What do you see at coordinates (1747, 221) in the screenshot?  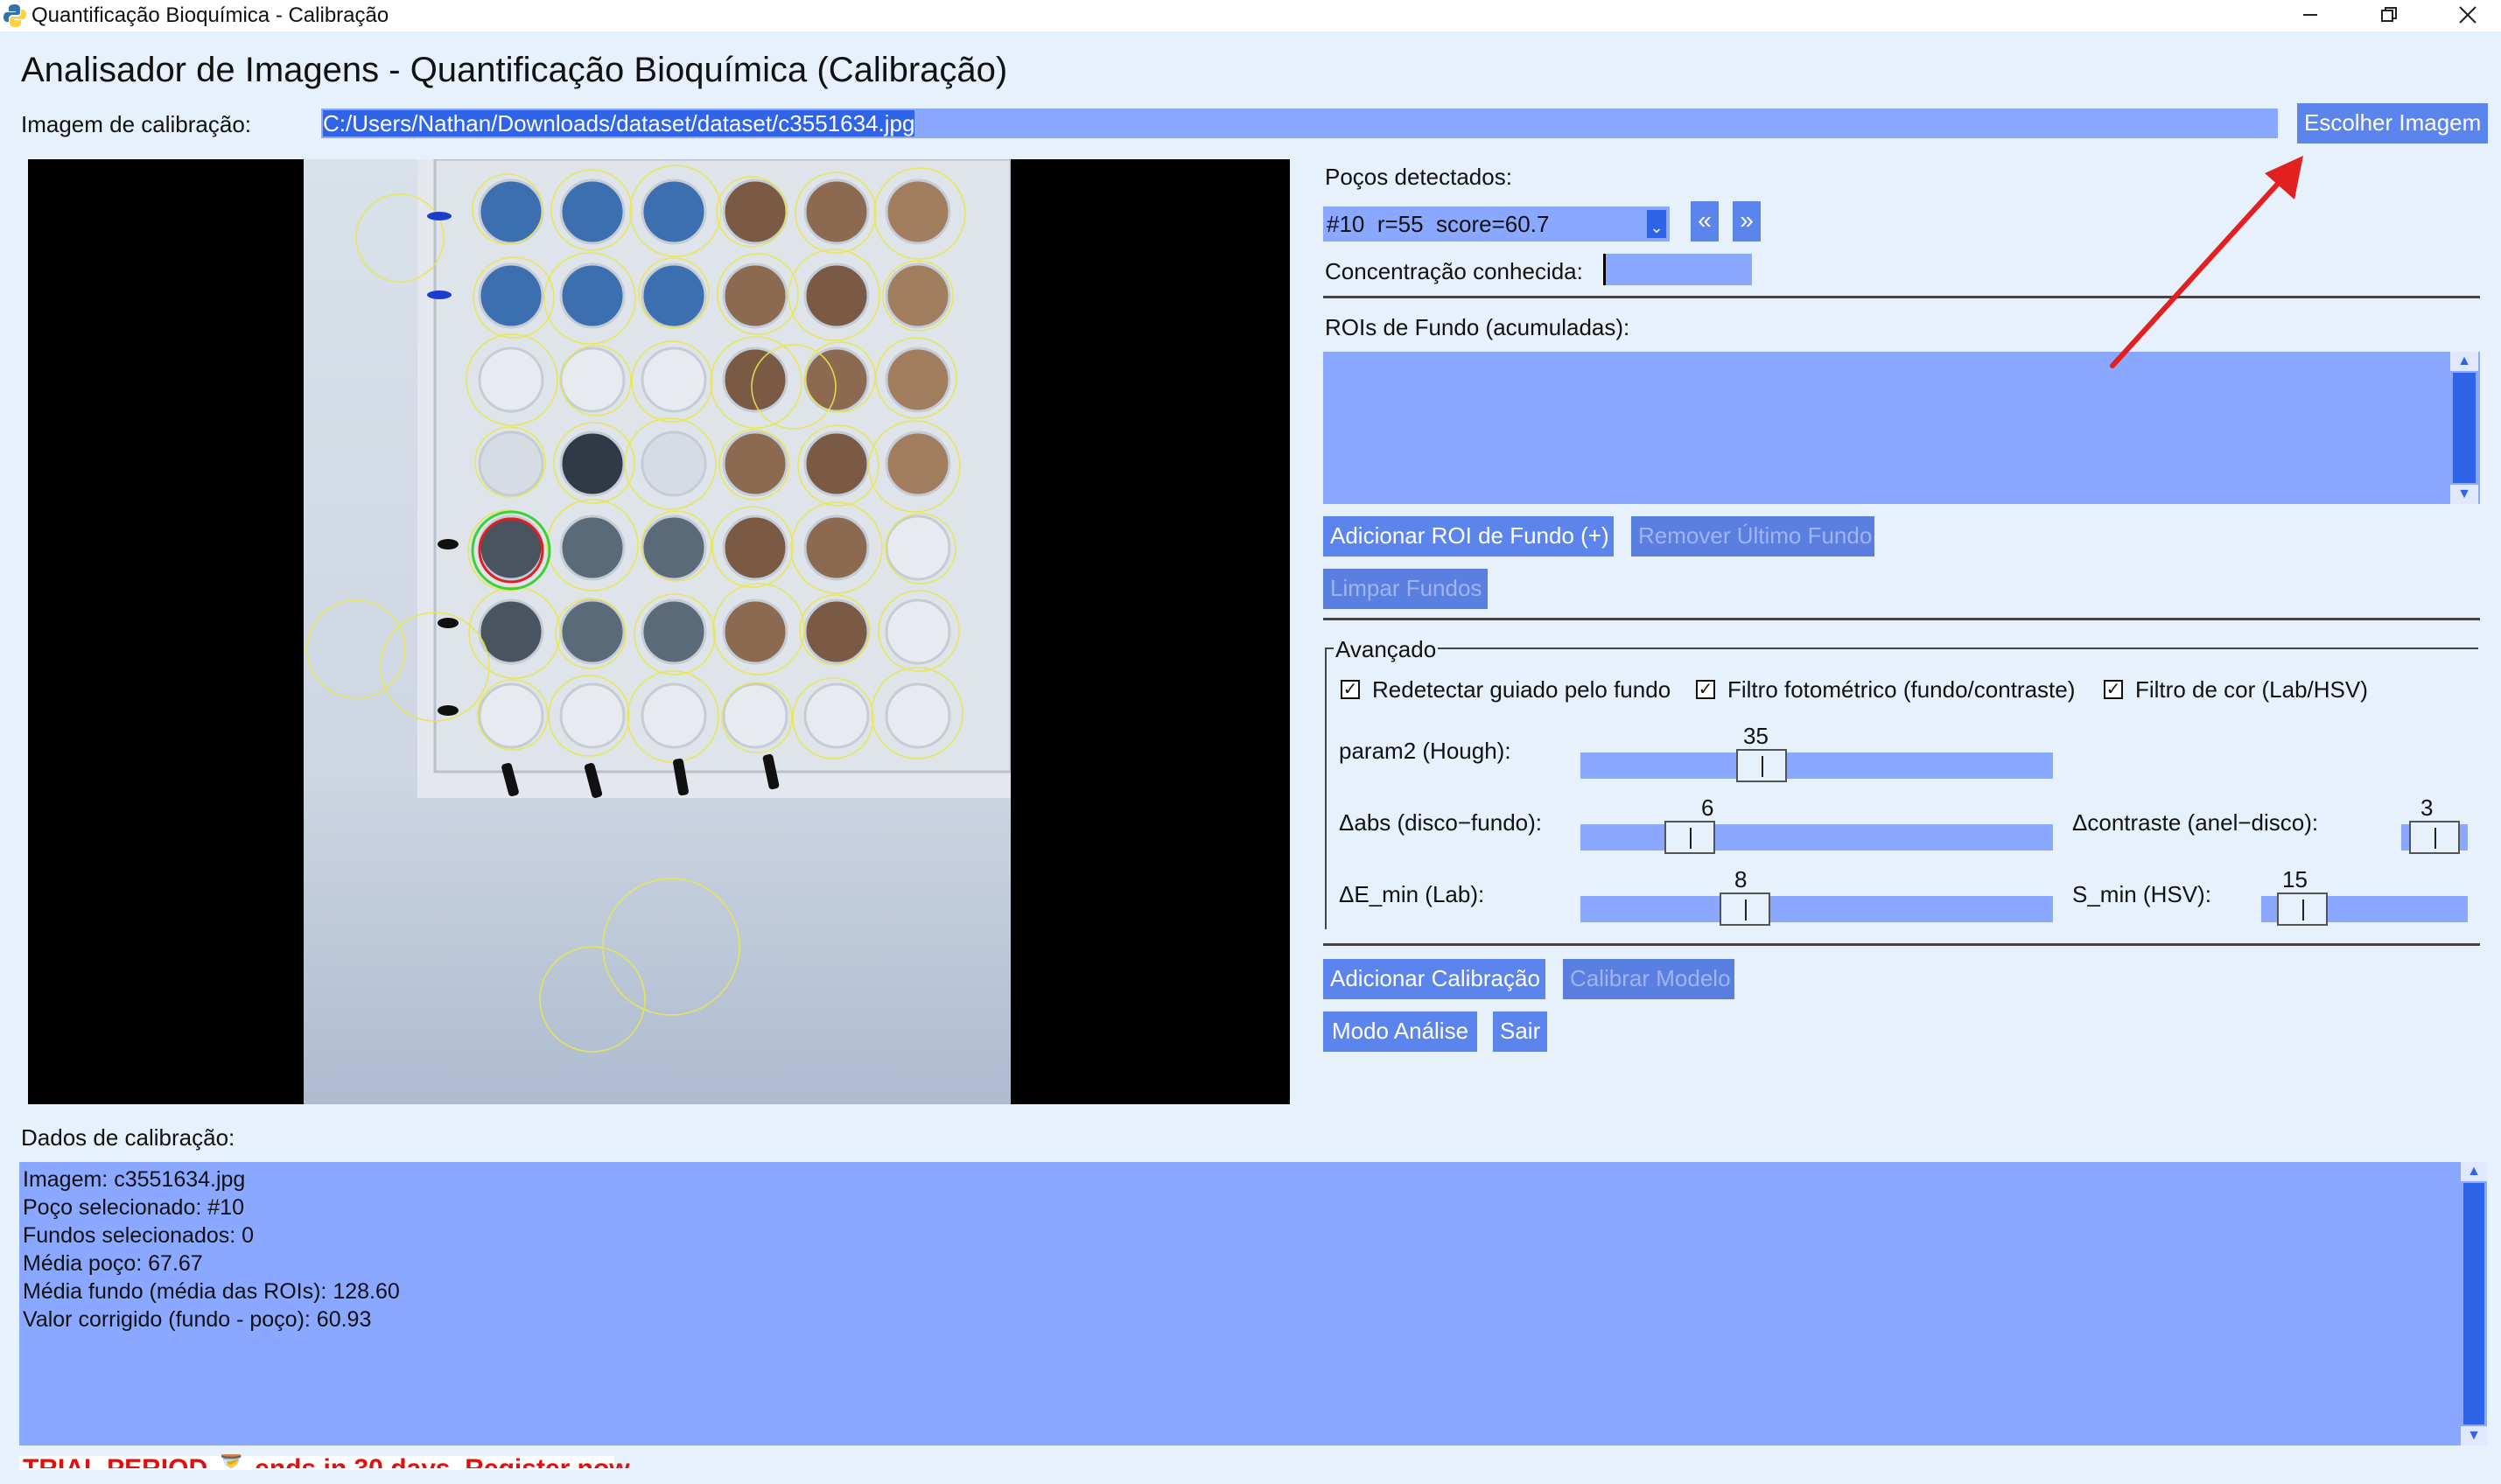 I see `next-well-button: »` at bounding box center [1747, 221].